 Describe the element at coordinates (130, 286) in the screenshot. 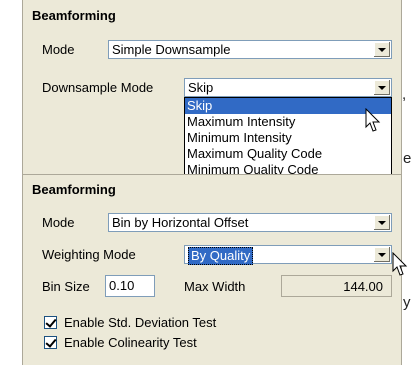

I see `bin-size-input: 0.10` at that location.